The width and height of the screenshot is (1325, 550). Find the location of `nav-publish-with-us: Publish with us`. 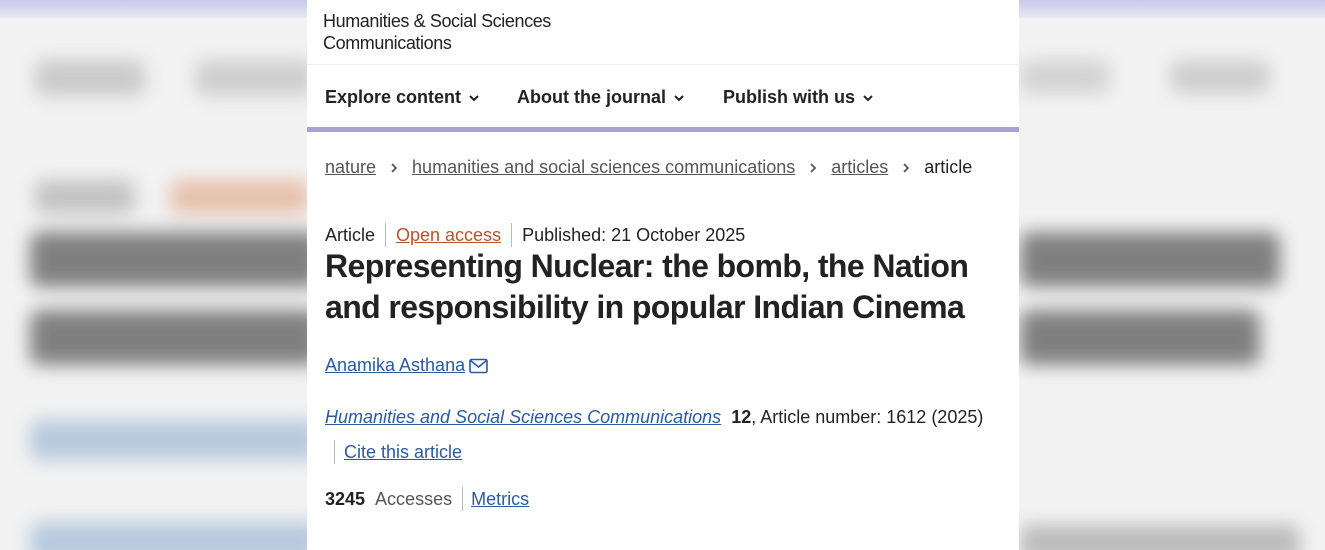

nav-publish-with-us: Publish with us is located at coordinates (798, 97).